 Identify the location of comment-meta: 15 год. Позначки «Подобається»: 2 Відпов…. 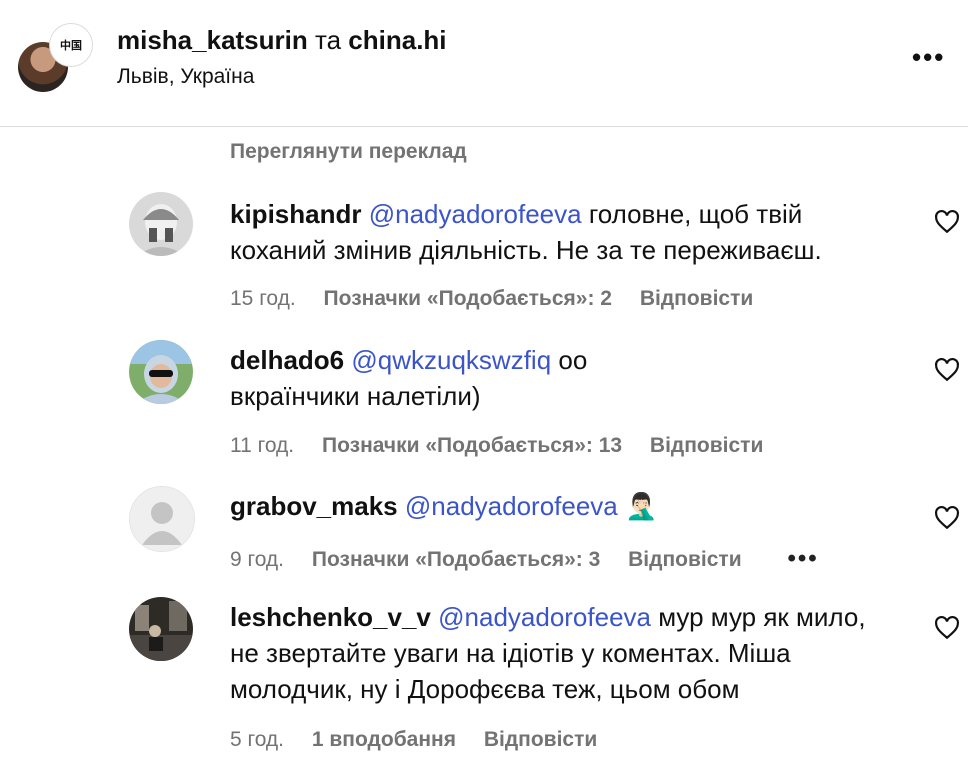
(502, 299).